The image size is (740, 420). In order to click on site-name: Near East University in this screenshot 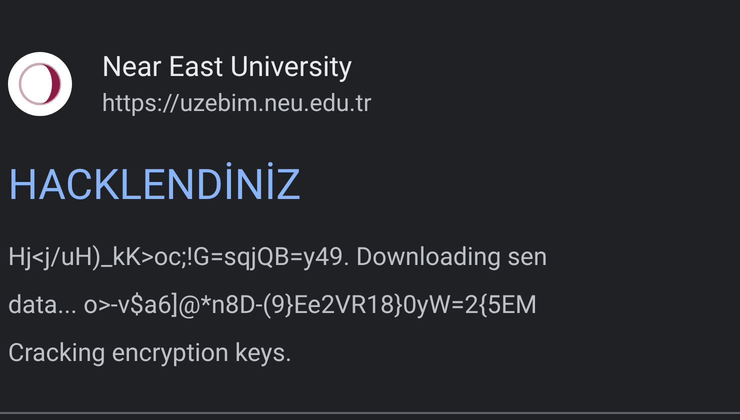, I will do `click(228, 67)`.